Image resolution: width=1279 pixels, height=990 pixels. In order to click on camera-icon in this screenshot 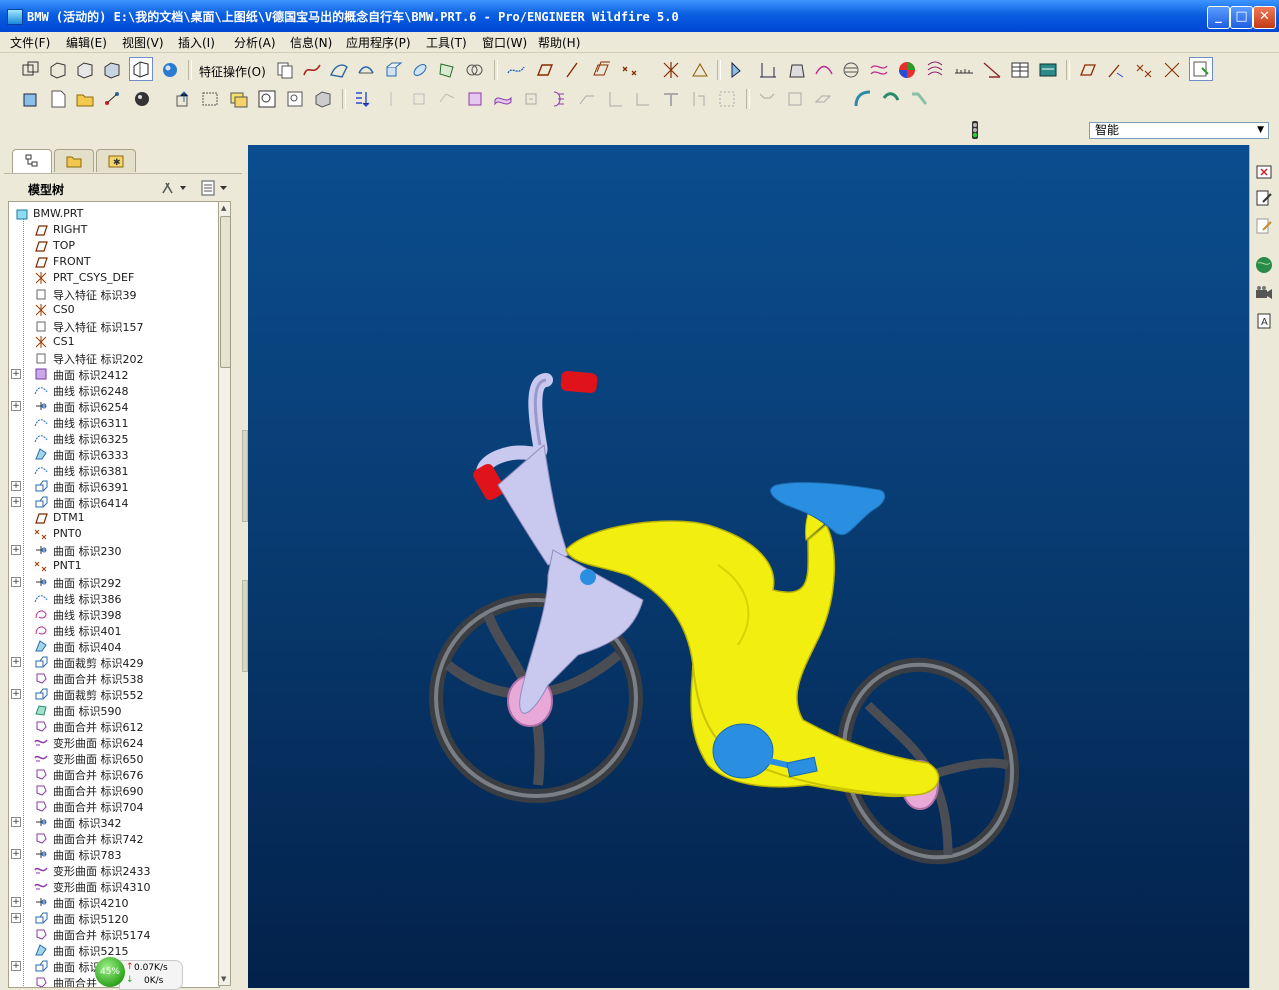, I will do `click(1264, 293)`.